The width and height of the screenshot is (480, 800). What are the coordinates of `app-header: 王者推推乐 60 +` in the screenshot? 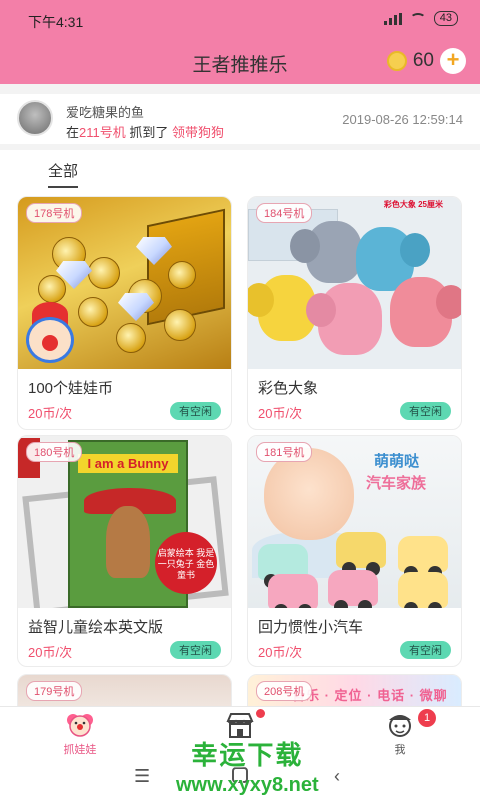 It's located at (240, 61).